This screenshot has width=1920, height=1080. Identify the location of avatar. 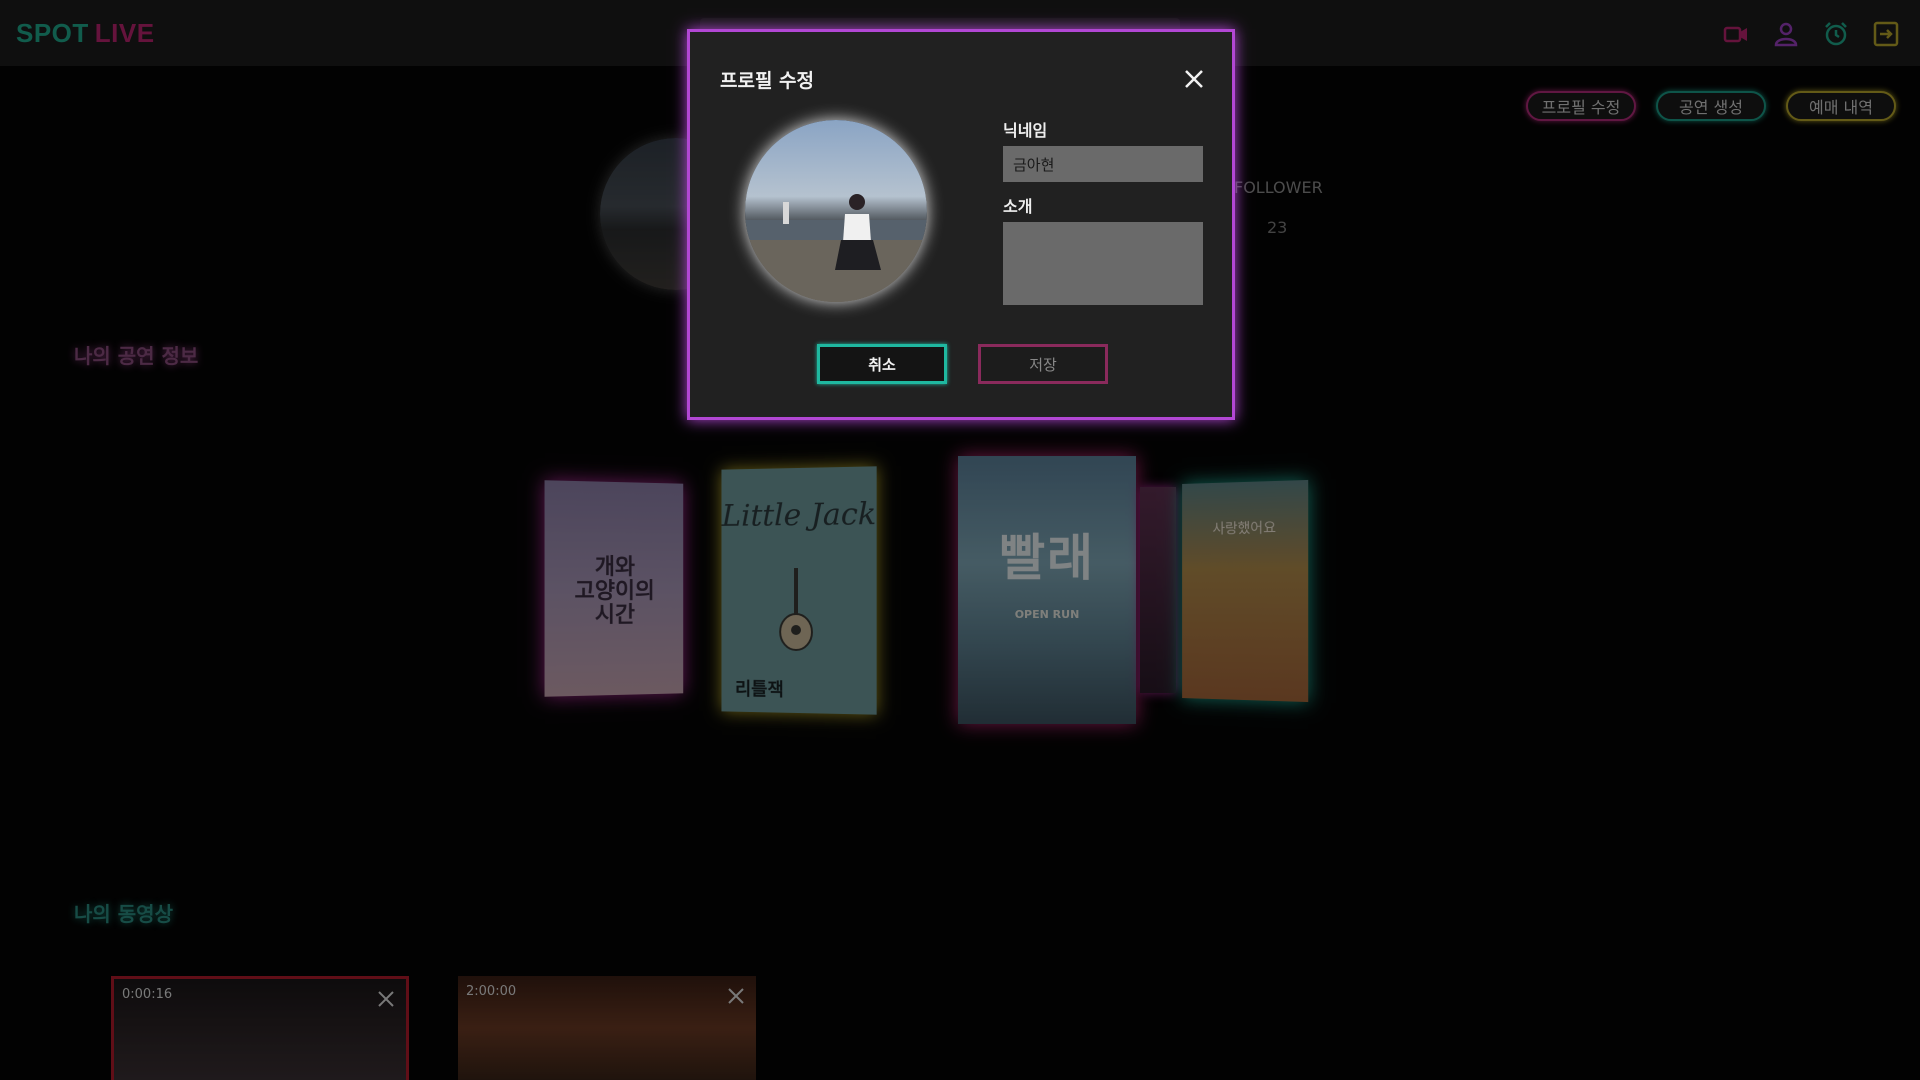
(836, 211).